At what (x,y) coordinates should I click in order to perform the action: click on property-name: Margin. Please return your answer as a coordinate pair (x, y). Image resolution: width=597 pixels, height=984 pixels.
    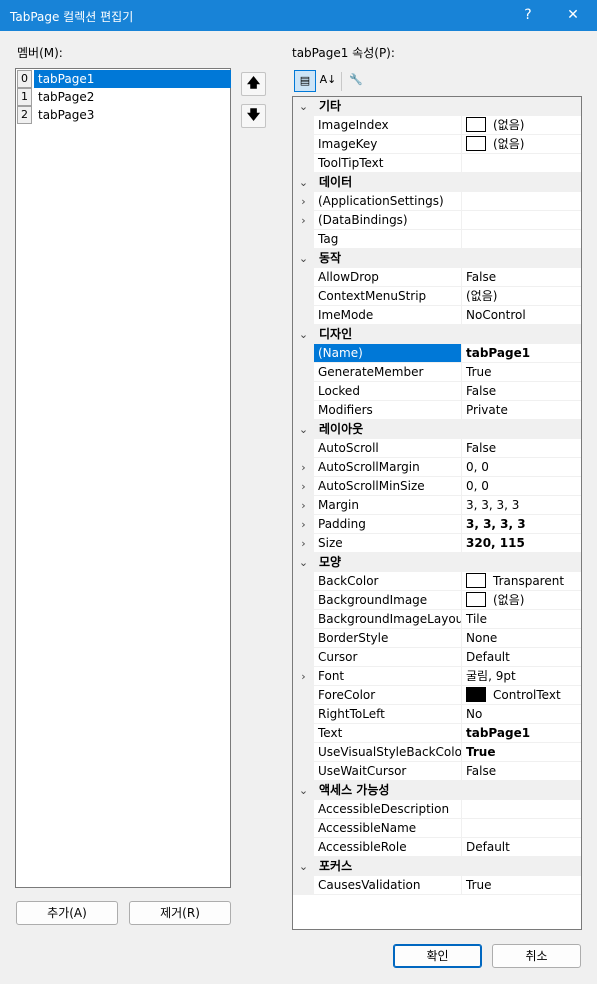
    Looking at the image, I should click on (388, 505).